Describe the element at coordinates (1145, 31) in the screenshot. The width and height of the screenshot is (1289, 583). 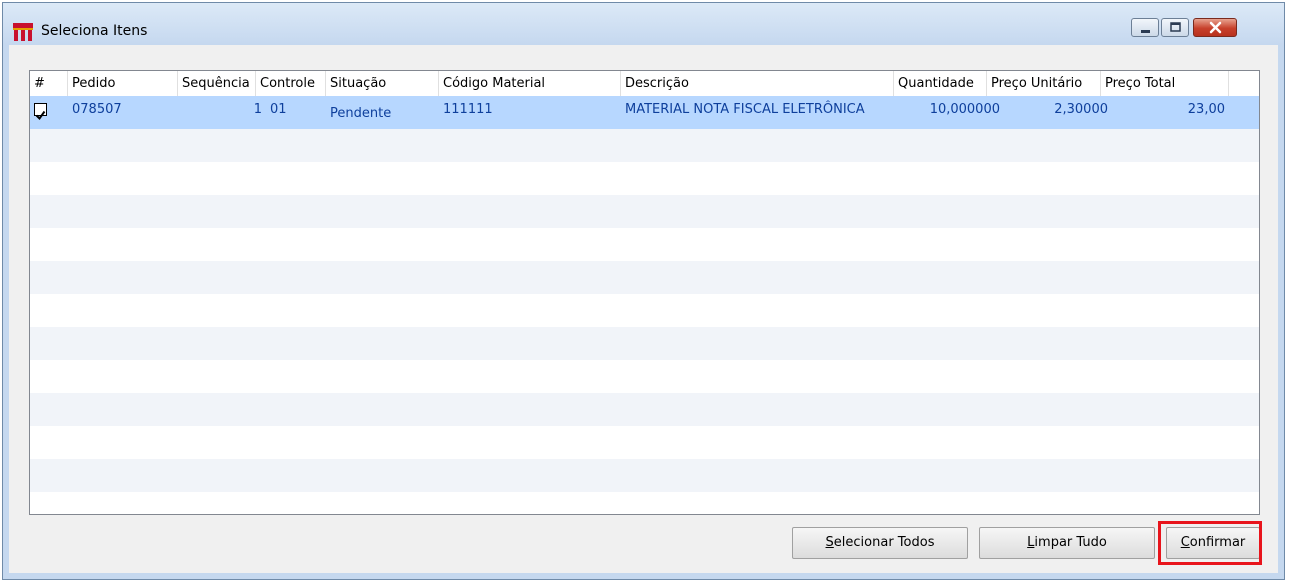
I see `minimize-icon` at that location.